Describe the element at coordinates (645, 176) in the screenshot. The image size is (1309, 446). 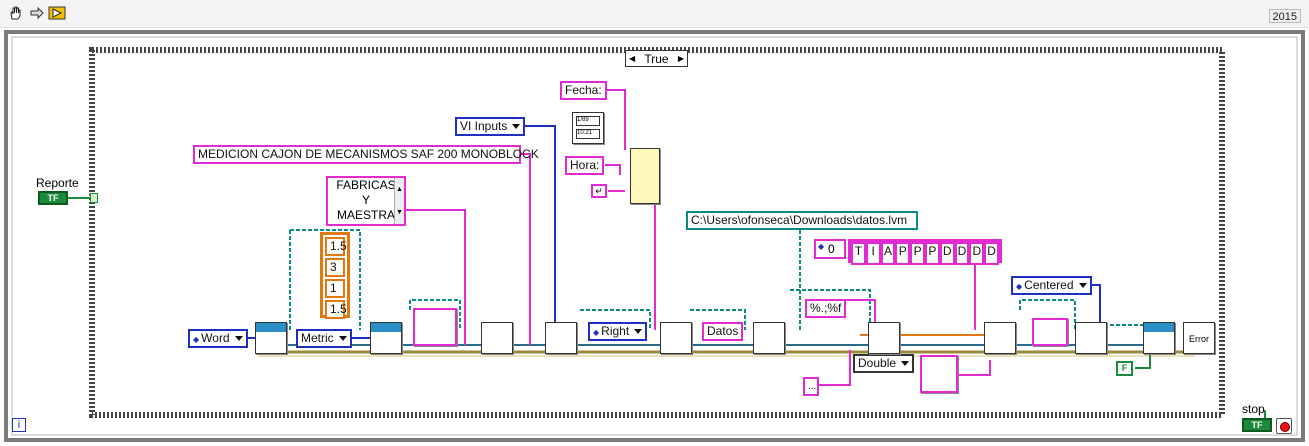
I see `concatenate-strings-icon` at that location.